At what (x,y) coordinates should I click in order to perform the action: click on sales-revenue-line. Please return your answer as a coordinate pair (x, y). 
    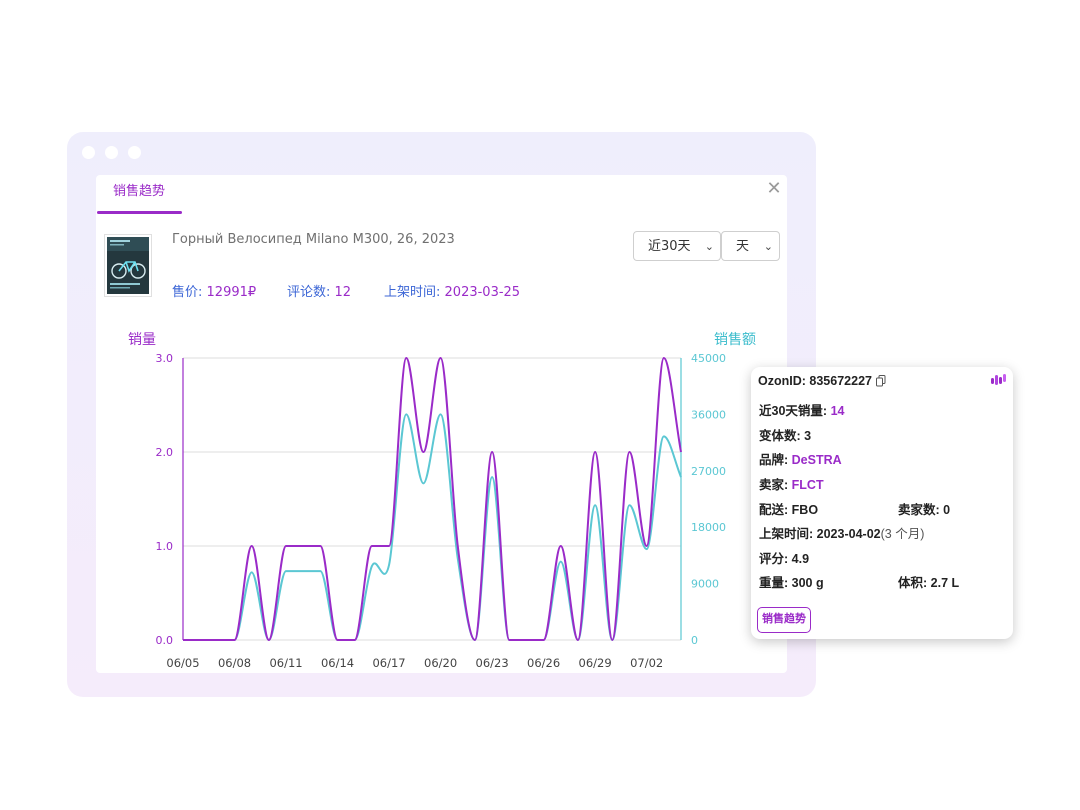
    Looking at the image, I should click on (432, 527).